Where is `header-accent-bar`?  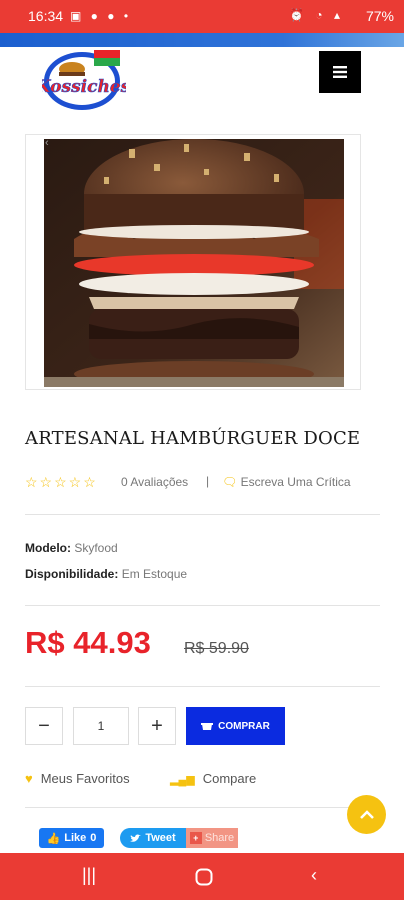
header-accent-bar is located at coordinates (202, 40).